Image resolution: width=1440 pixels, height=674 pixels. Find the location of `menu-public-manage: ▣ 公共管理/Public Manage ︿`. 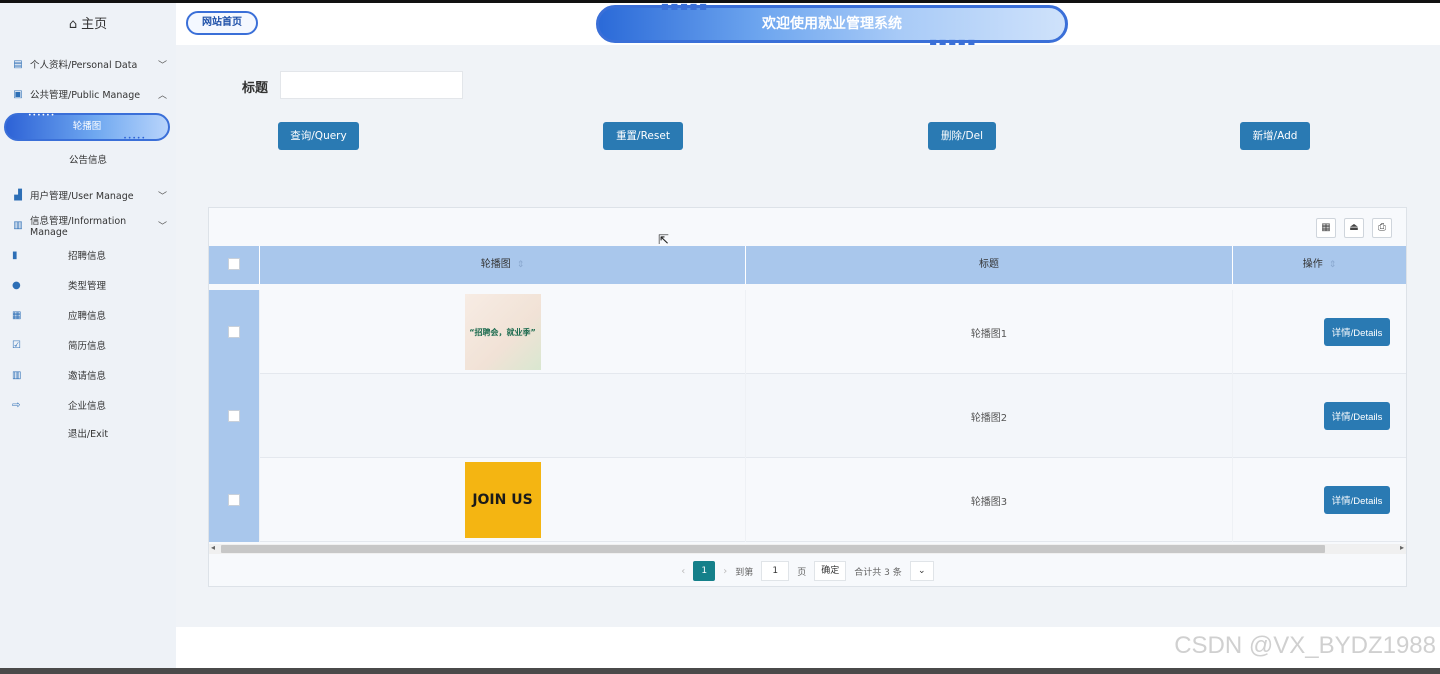

menu-public-manage: ▣ 公共管理/Public Manage ︿ is located at coordinates (88, 94).